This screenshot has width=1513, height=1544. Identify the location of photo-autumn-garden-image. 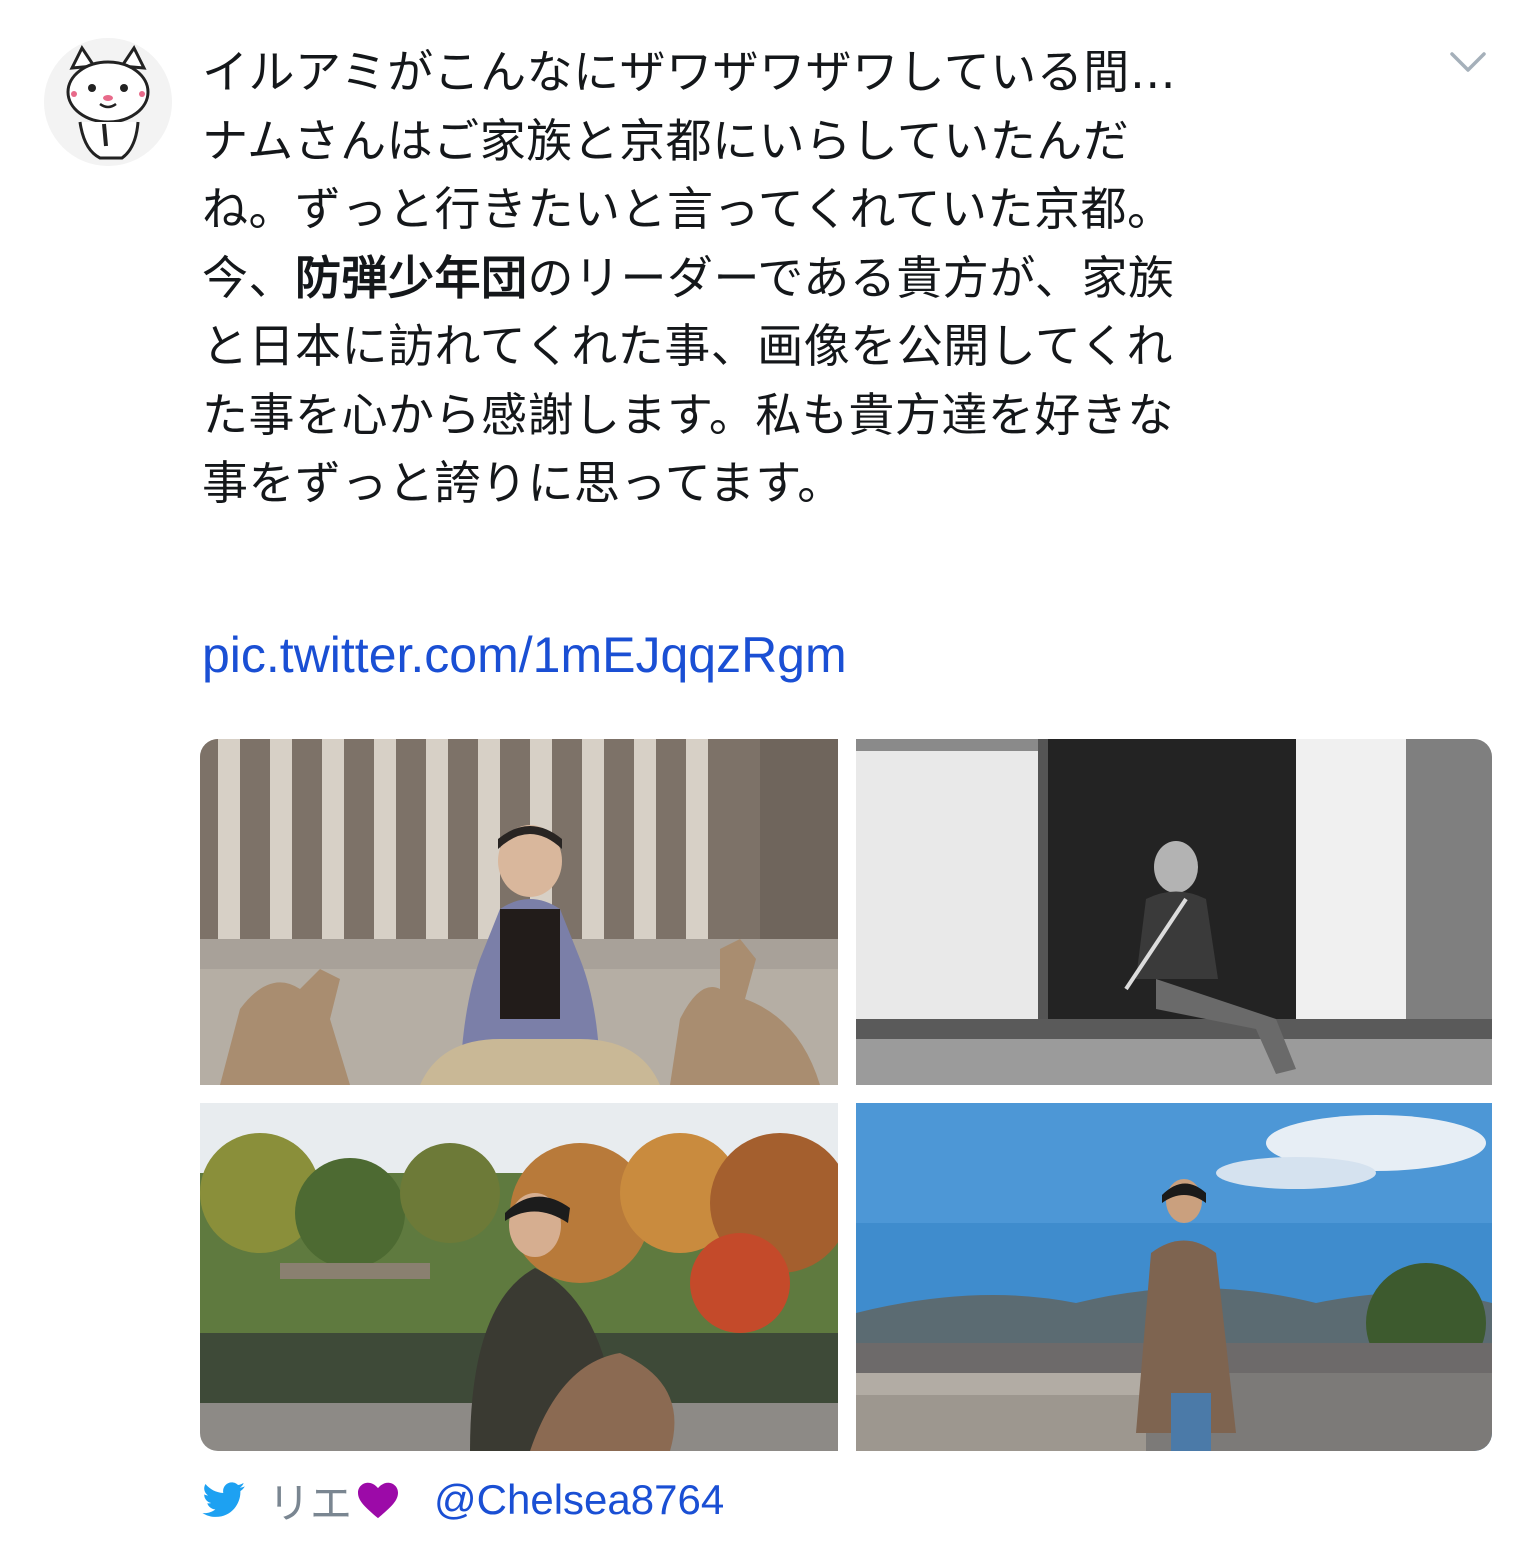
(519, 1277).